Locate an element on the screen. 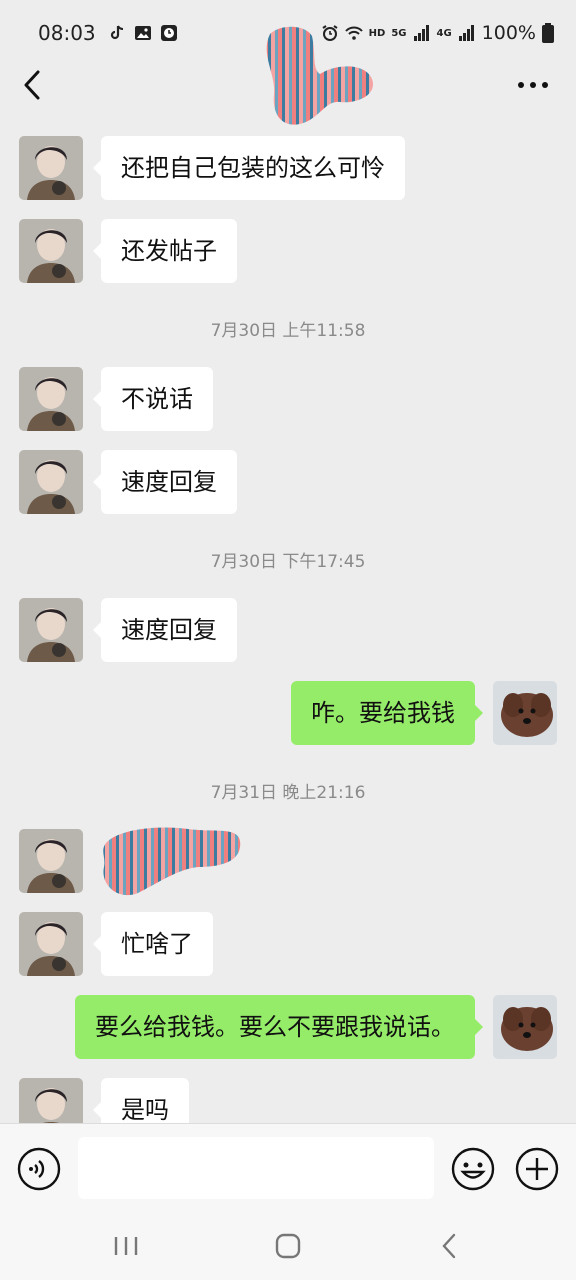  outgoing-bubble: 要么给我钱。要么不要跟我说话。 is located at coordinates (279, 1027).